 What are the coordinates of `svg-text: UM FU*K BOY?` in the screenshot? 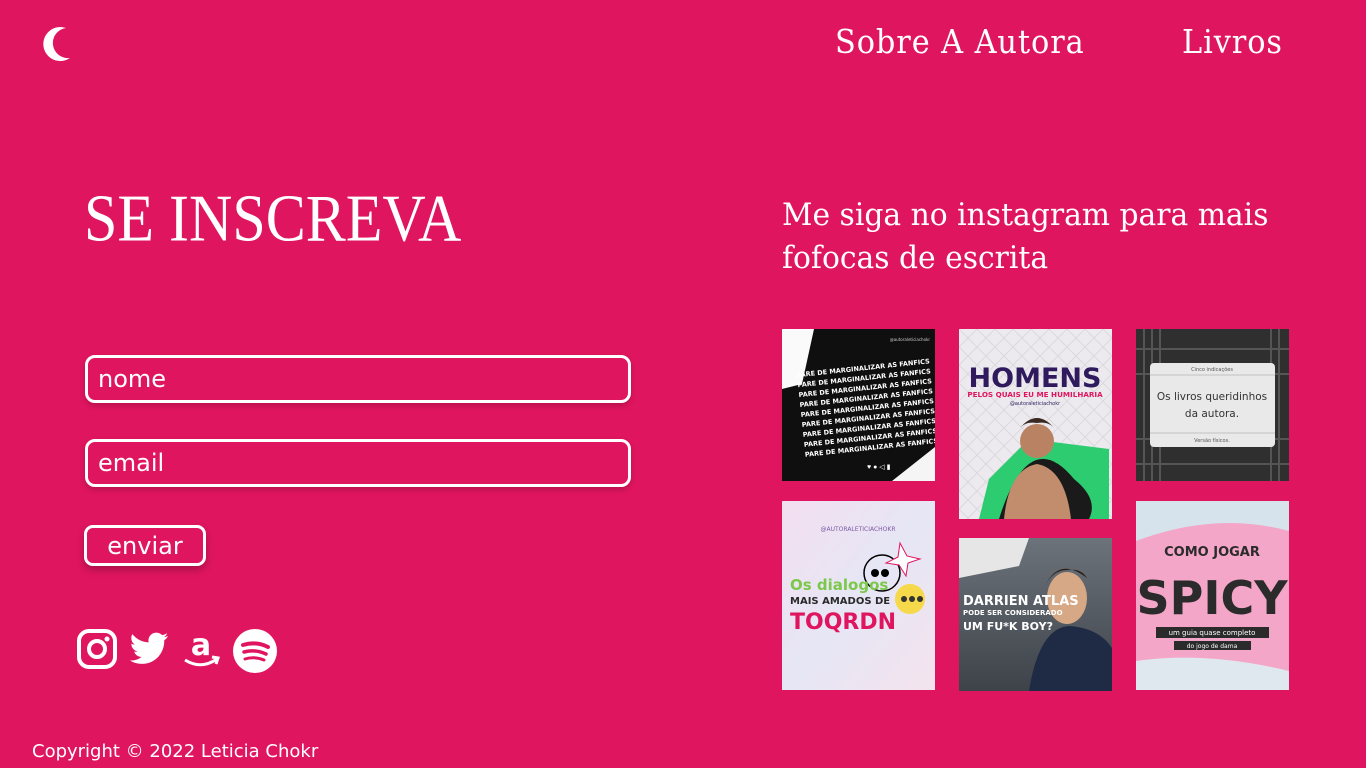 It's located at (1008, 626).